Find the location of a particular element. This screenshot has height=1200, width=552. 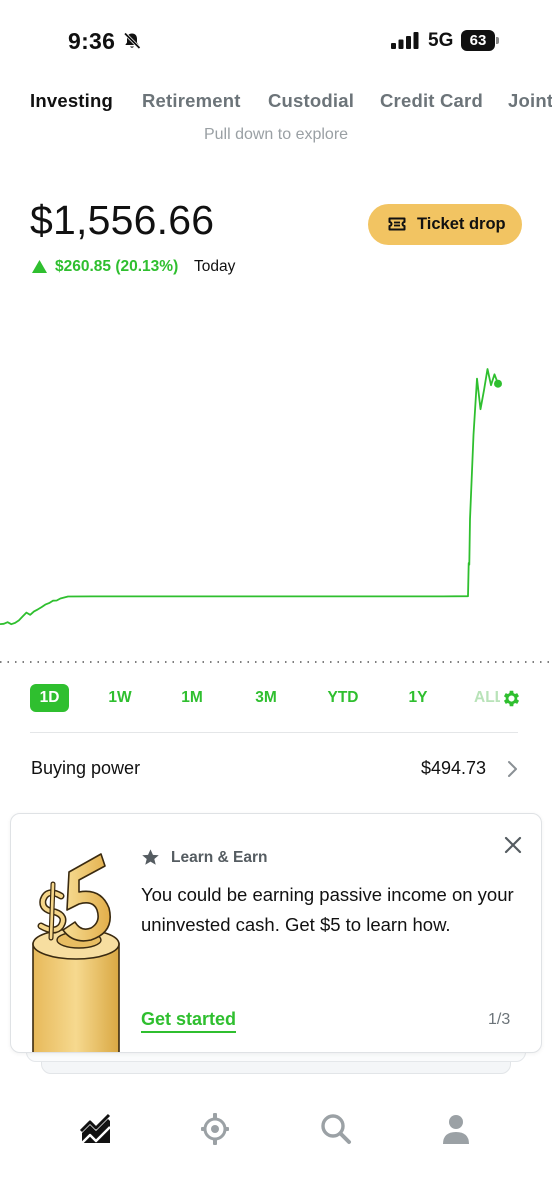

range-all: ALL is located at coordinates (487, 698).